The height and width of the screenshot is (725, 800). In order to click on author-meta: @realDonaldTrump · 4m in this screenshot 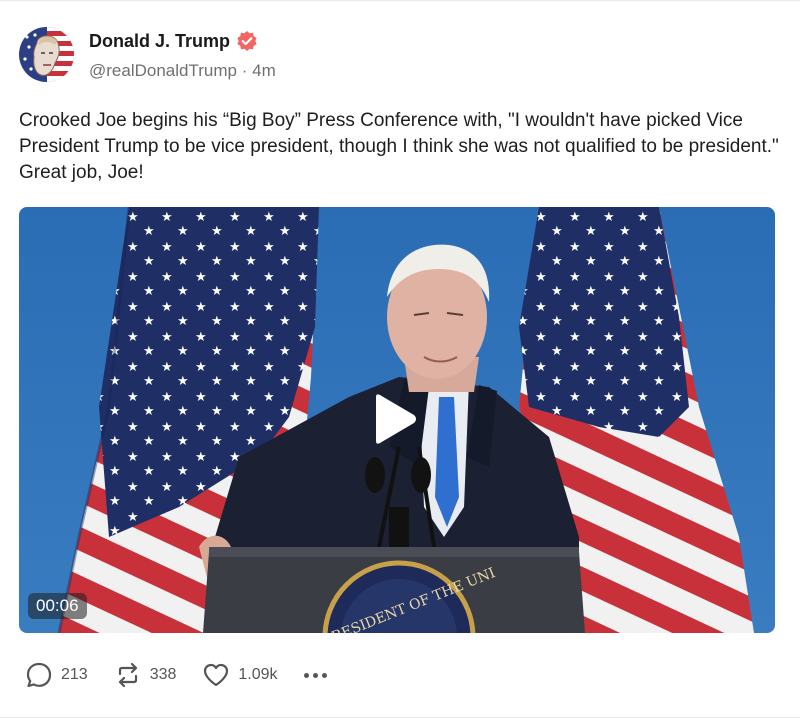, I will do `click(182, 71)`.